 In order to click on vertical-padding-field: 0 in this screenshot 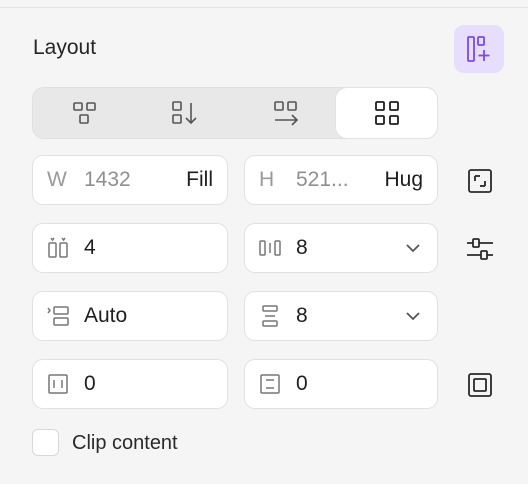, I will do `click(341, 384)`.